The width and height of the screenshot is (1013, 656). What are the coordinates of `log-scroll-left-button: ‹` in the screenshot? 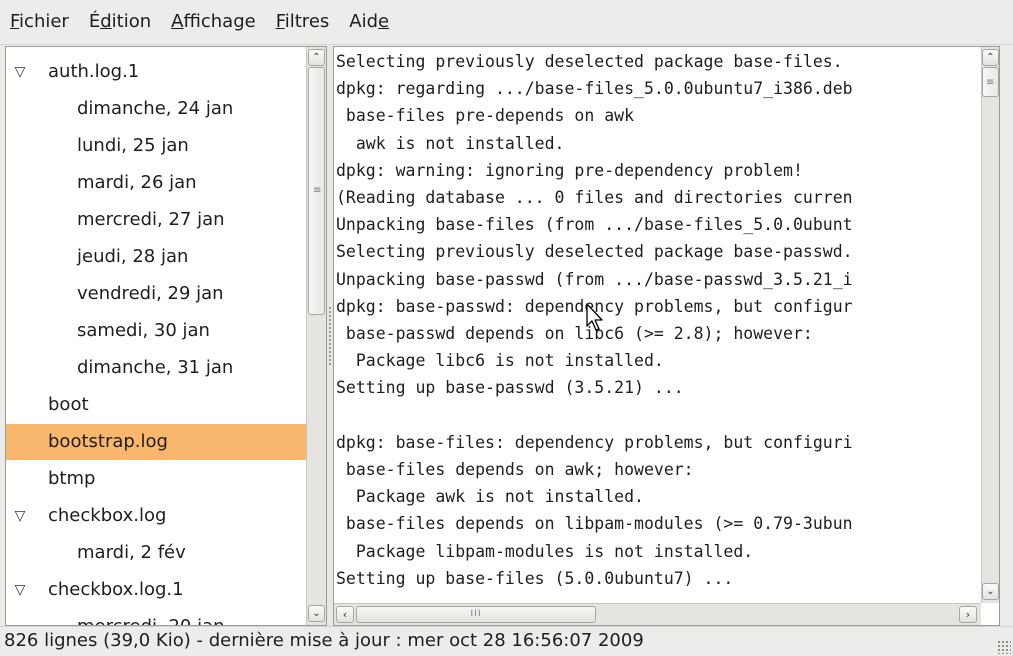 It's located at (345, 614).